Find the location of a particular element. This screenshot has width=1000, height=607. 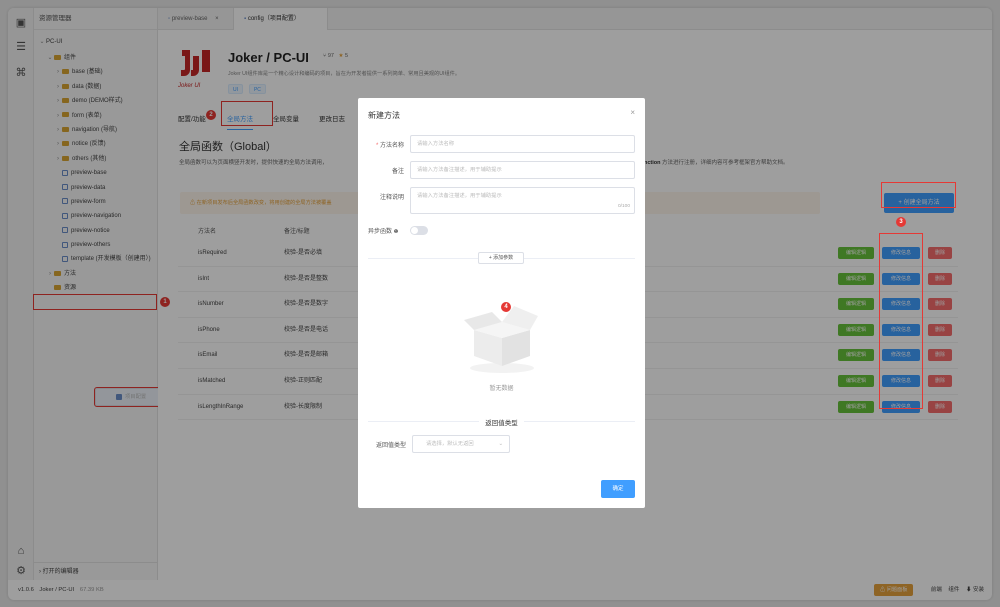

annotation-badge-3: 3 is located at coordinates (901, 222).